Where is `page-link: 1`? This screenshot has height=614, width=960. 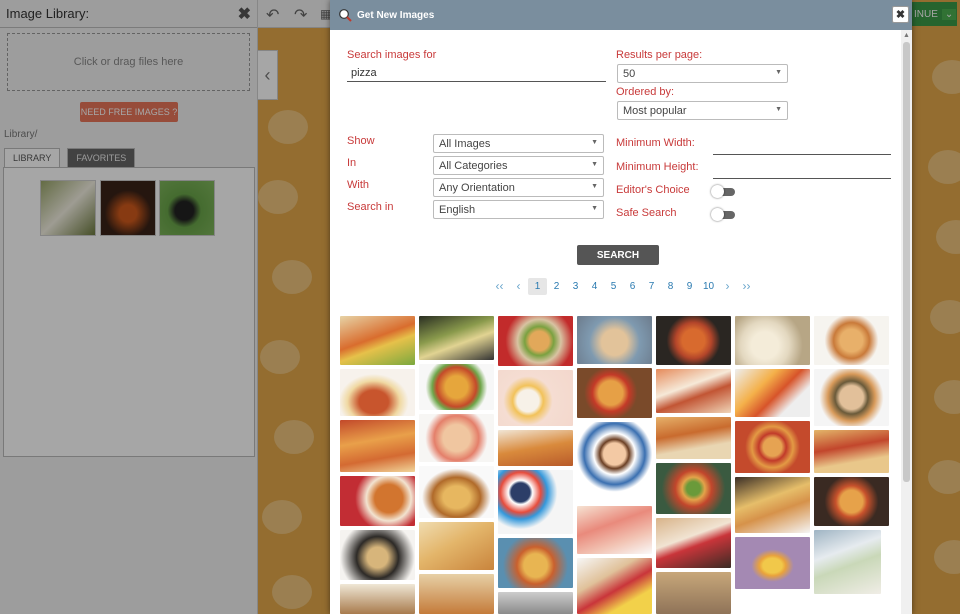 page-link: 1 is located at coordinates (537, 286).